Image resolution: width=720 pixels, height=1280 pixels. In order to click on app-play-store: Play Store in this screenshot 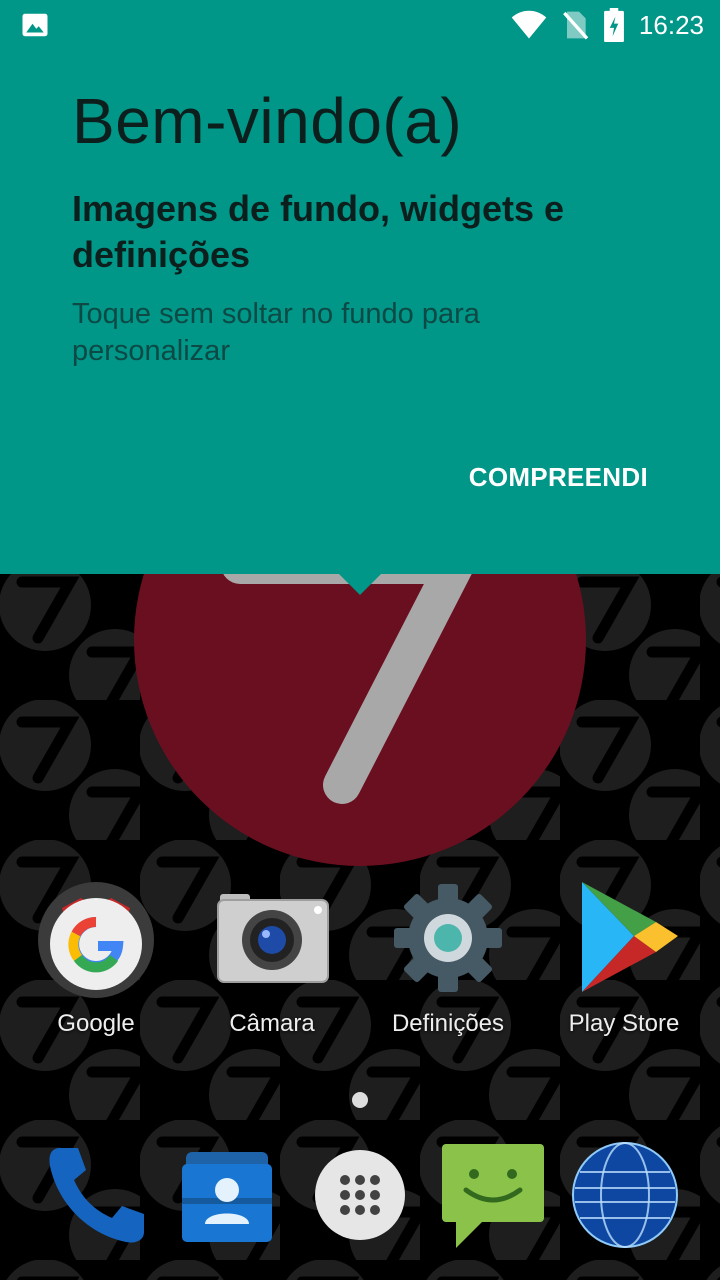, I will do `click(624, 963)`.